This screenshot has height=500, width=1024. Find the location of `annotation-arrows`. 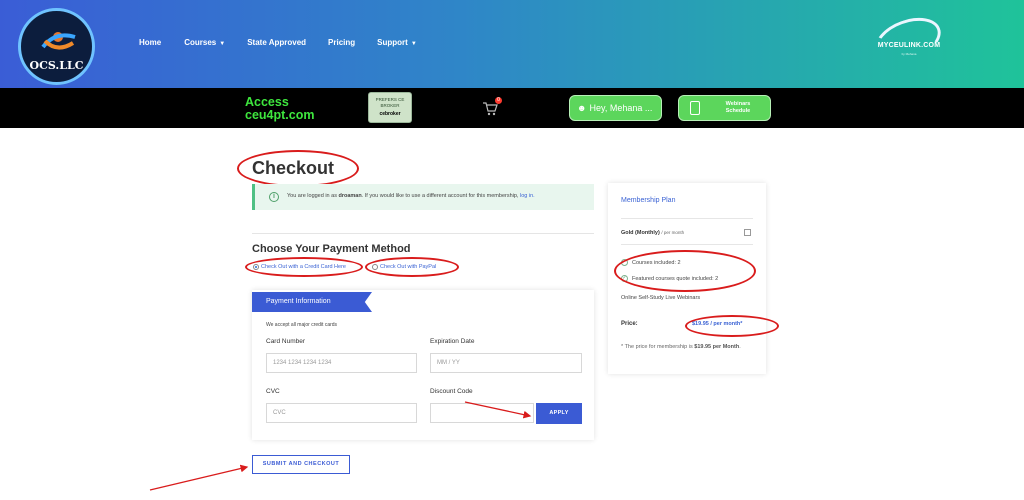

annotation-arrows is located at coordinates (340, 446).